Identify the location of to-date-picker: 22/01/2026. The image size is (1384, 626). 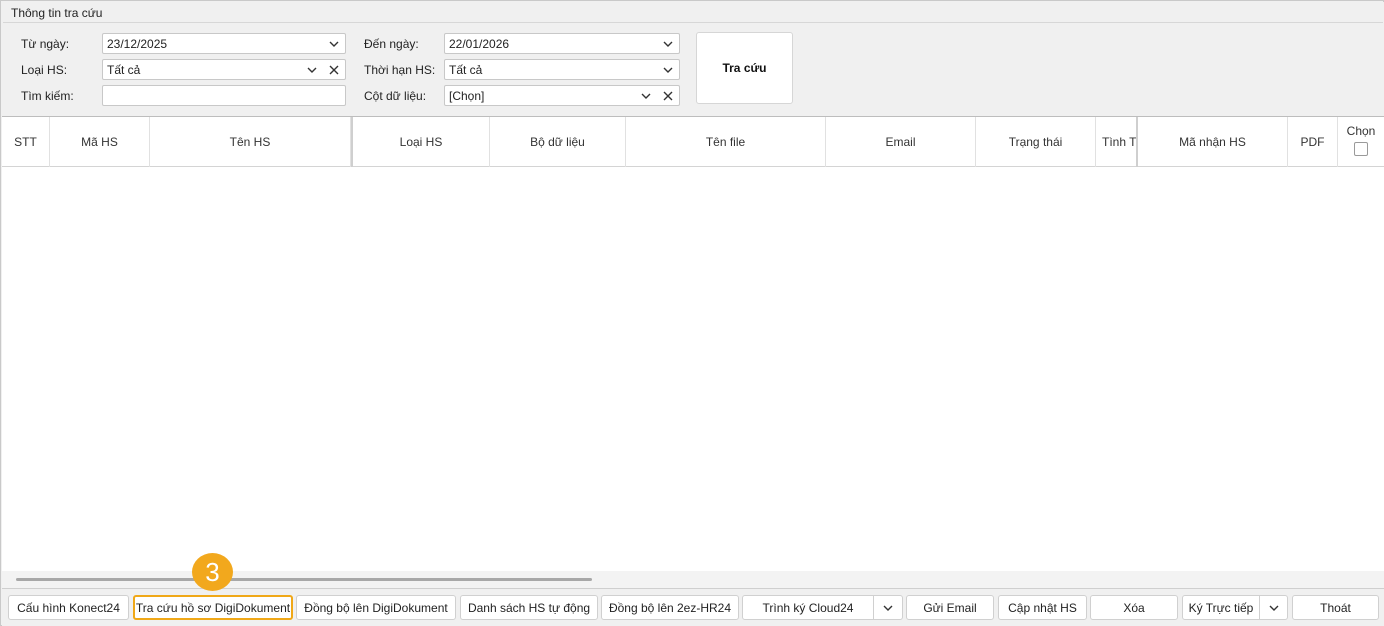
(562, 43).